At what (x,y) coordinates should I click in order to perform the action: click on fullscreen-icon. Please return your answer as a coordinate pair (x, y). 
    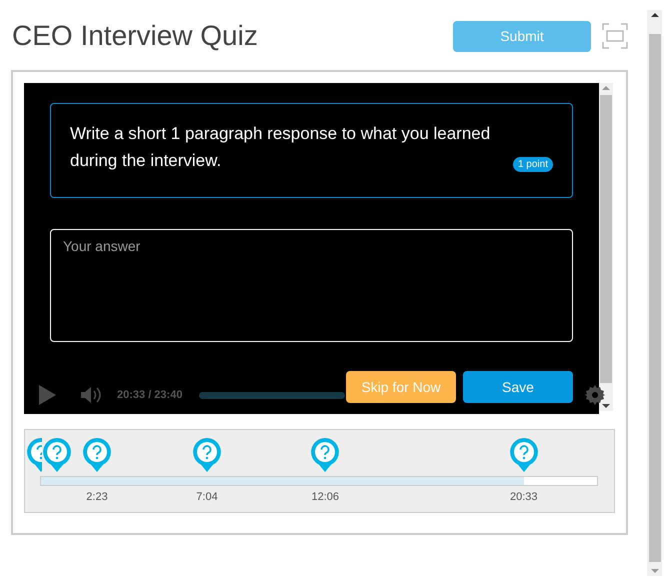
    Looking at the image, I should click on (615, 36).